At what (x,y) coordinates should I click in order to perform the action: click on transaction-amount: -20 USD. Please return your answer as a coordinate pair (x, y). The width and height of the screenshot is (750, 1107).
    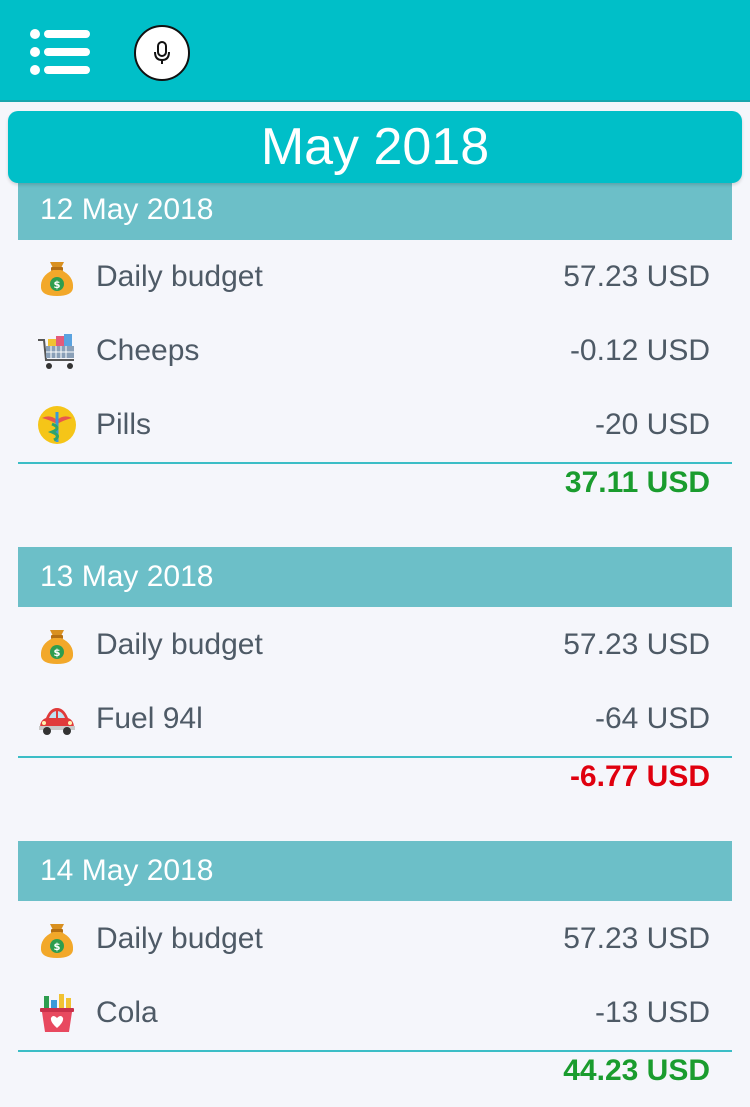
    Looking at the image, I should click on (652, 424).